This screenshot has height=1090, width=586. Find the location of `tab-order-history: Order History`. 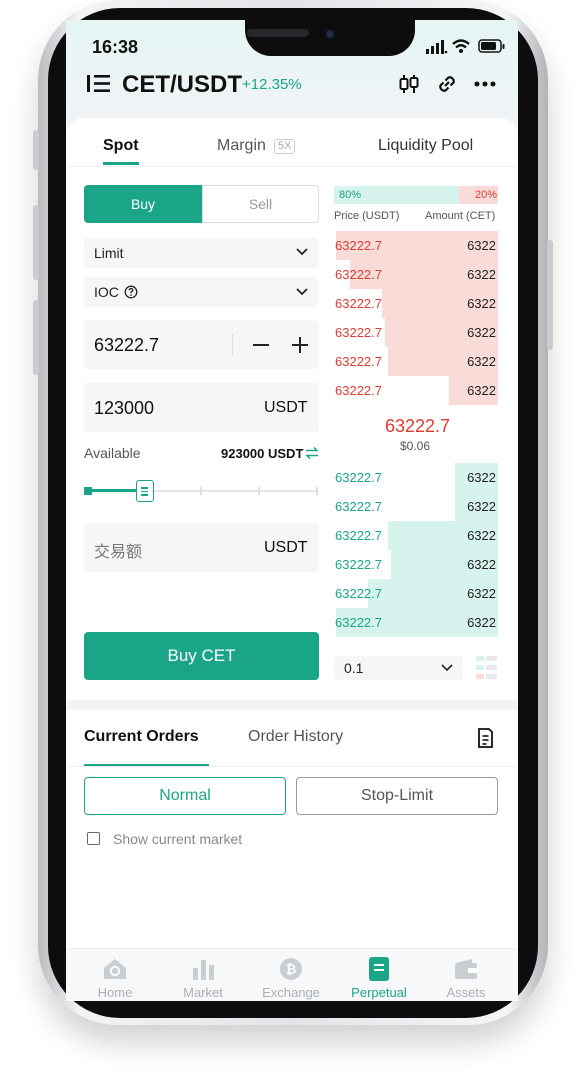

tab-order-history: Order History is located at coordinates (295, 737).